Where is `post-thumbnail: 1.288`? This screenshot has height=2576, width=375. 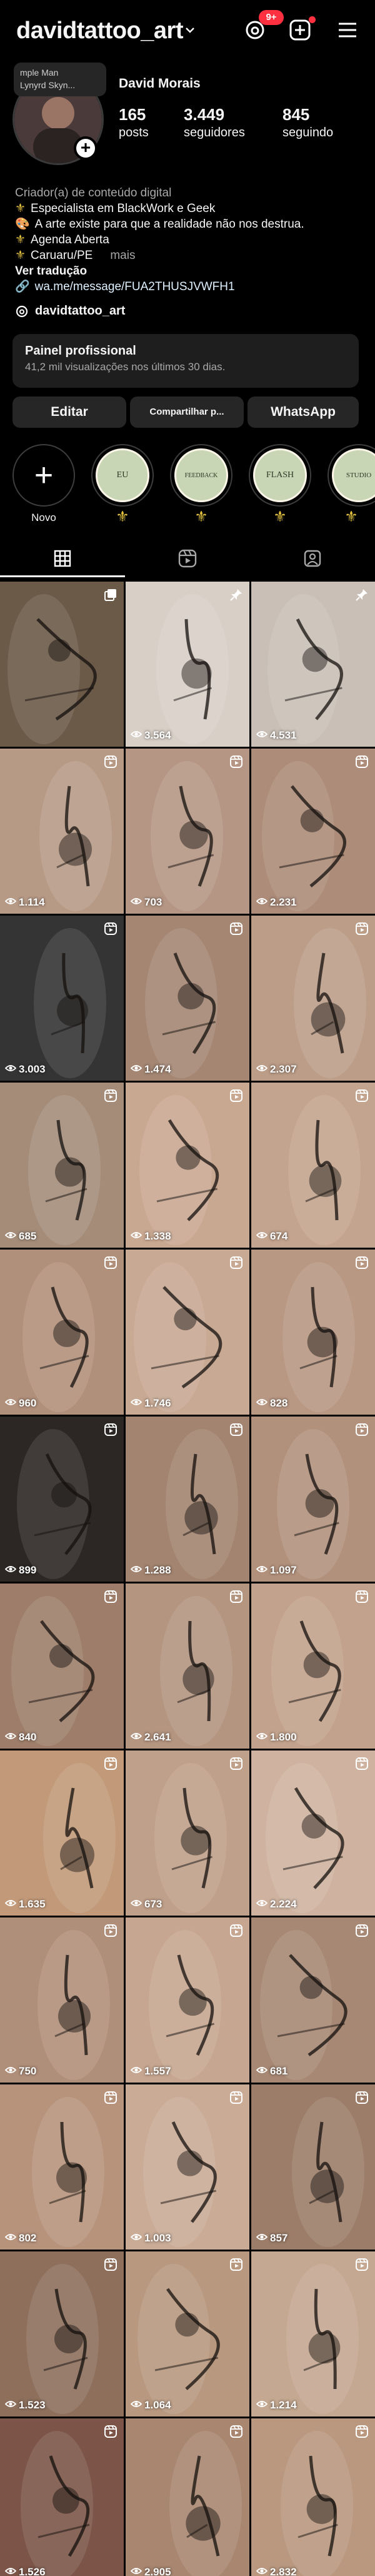 post-thumbnail: 1.288 is located at coordinates (187, 1500).